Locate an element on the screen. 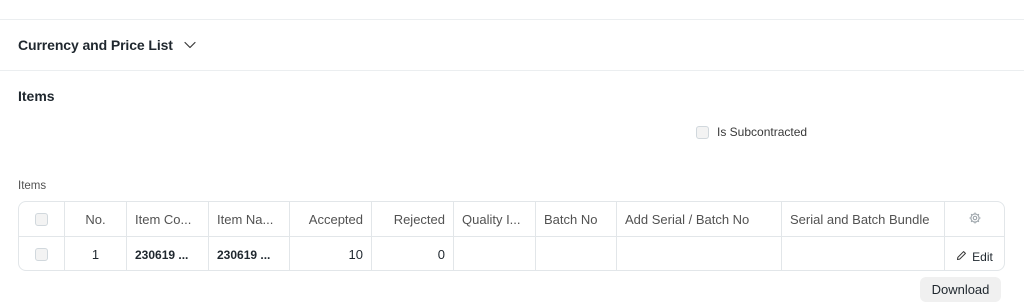 Image resolution: width=1024 pixels, height=304 pixels. row-edit-button: Edit is located at coordinates (974, 257).